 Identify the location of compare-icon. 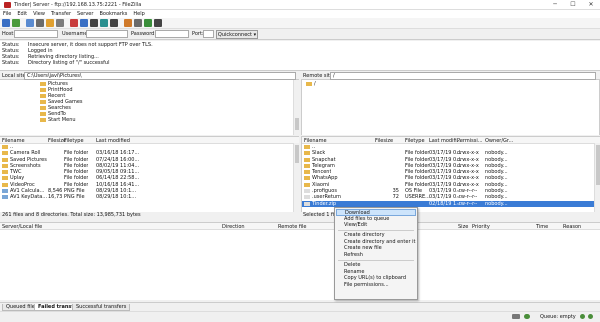
(128, 23).